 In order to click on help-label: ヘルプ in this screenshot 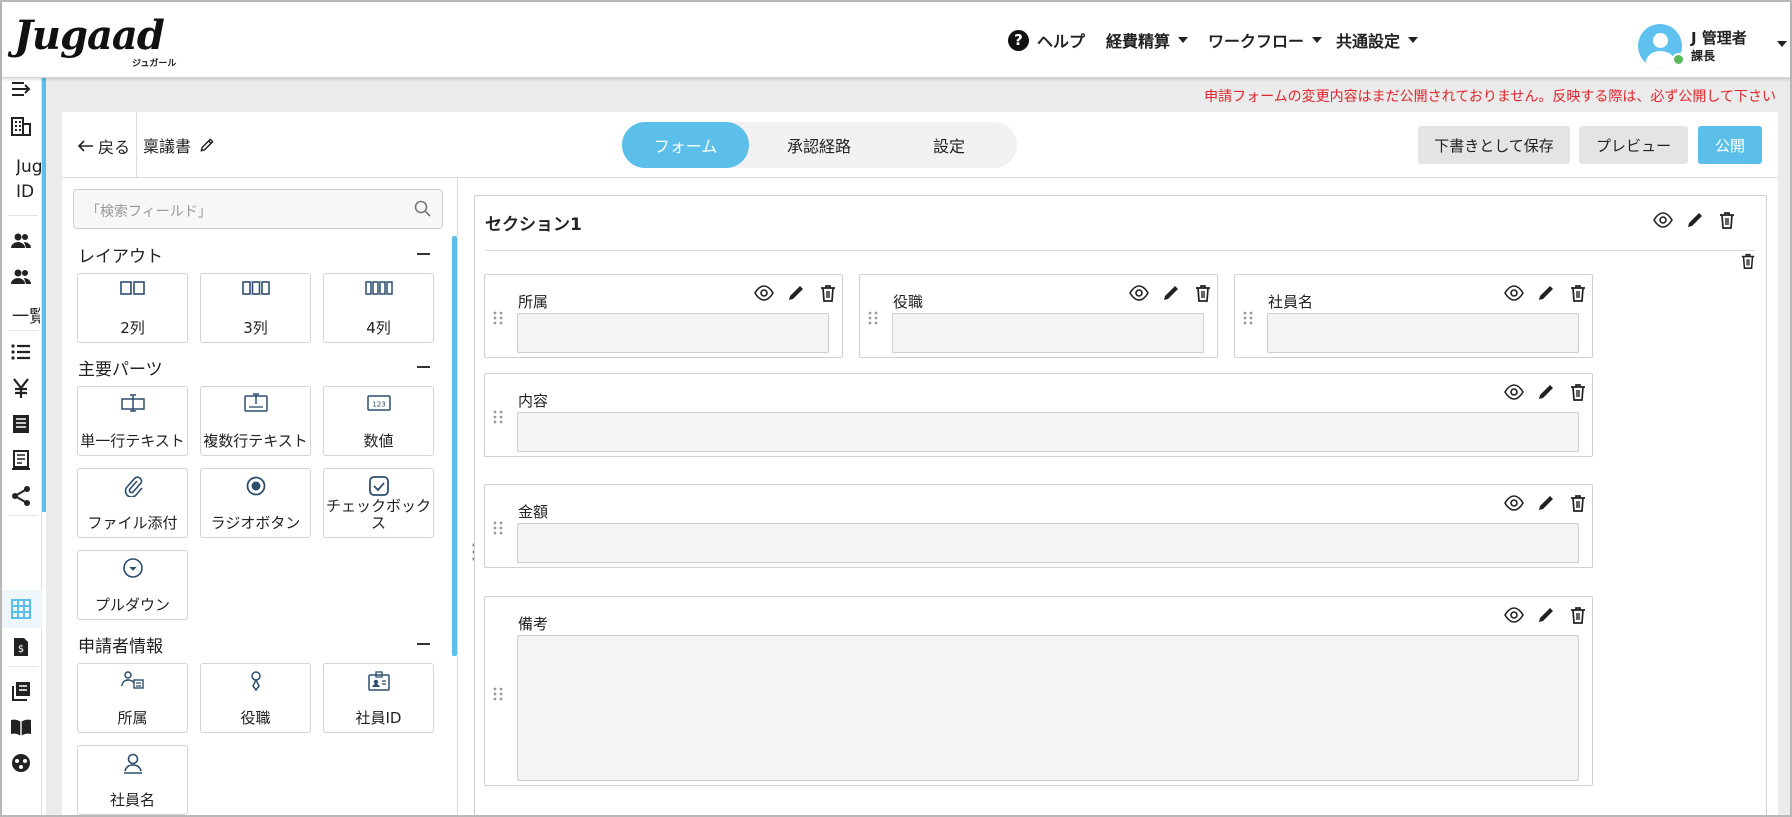, I will do `click(1061, 41)`.